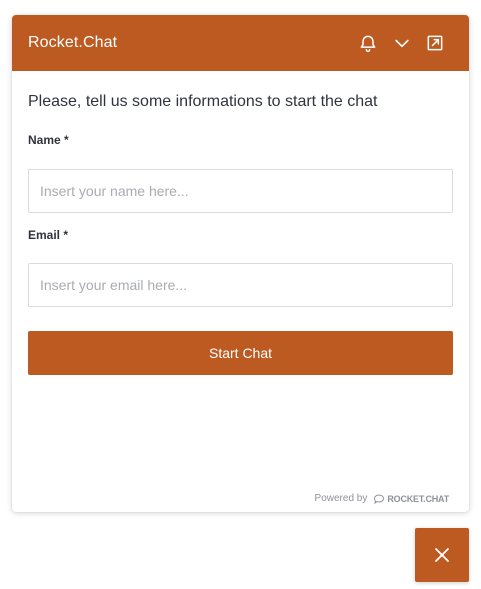  I want to click on widget-footer: Powered by ROCKET.CHAT, so click(382, 498).